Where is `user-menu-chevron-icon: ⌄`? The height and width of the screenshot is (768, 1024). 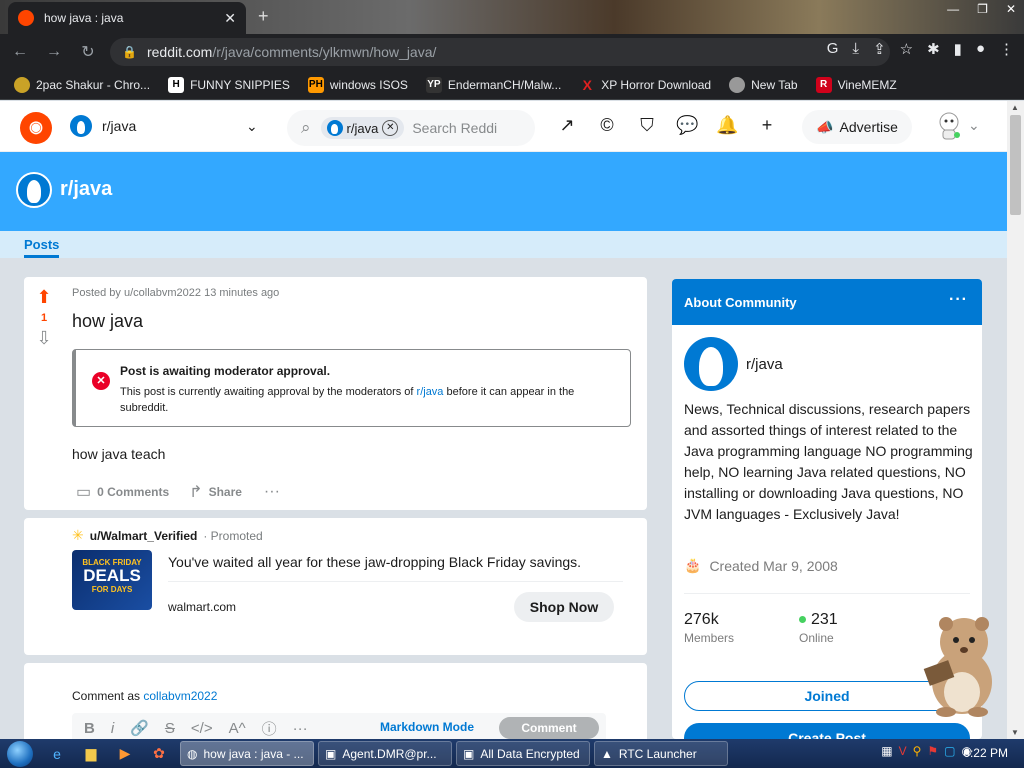 user-menu-chevron-icon: ⌄ is located at coordinates (974, 125).